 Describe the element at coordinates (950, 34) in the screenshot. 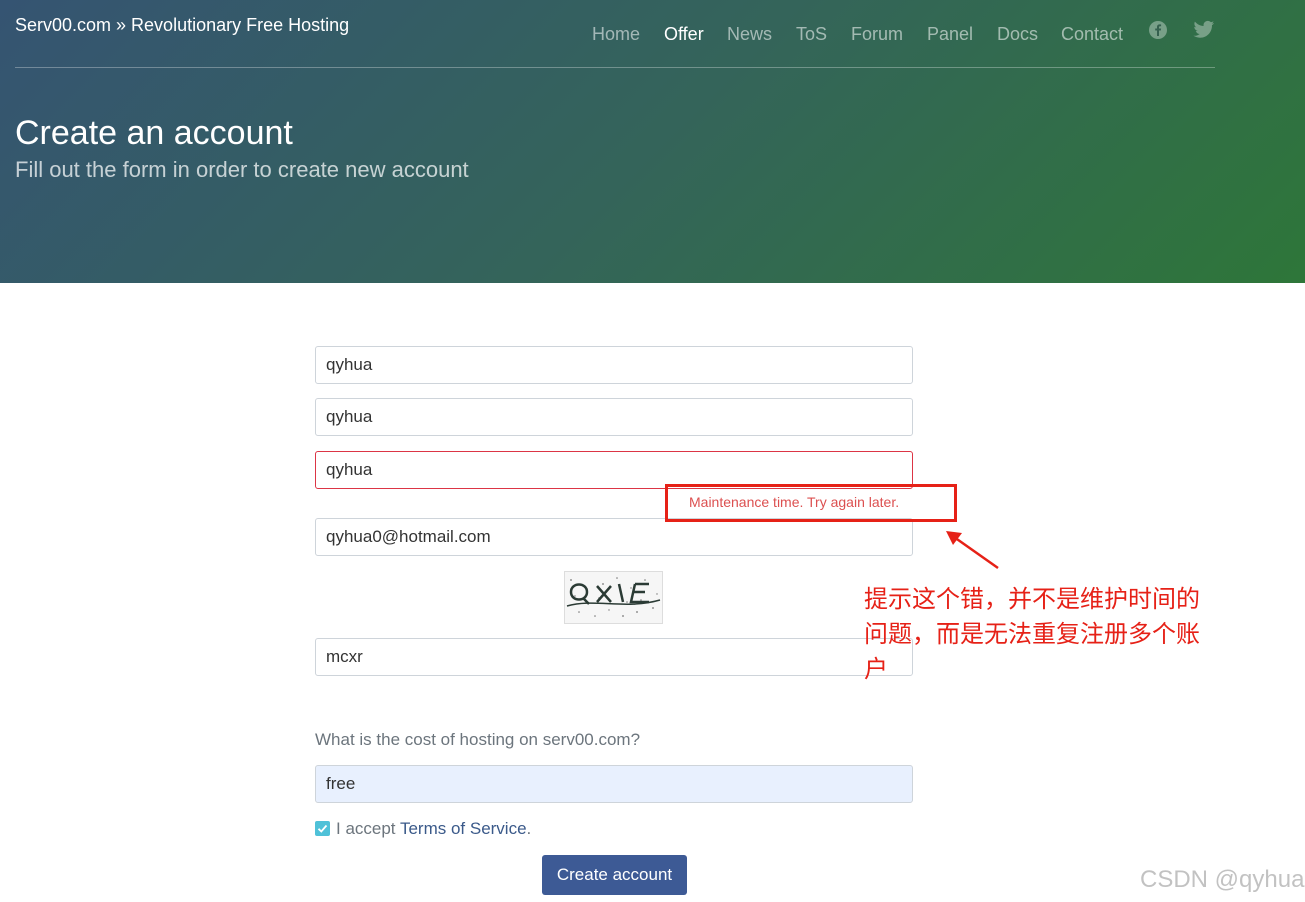

I see `nav-panel: Panel` at that location.